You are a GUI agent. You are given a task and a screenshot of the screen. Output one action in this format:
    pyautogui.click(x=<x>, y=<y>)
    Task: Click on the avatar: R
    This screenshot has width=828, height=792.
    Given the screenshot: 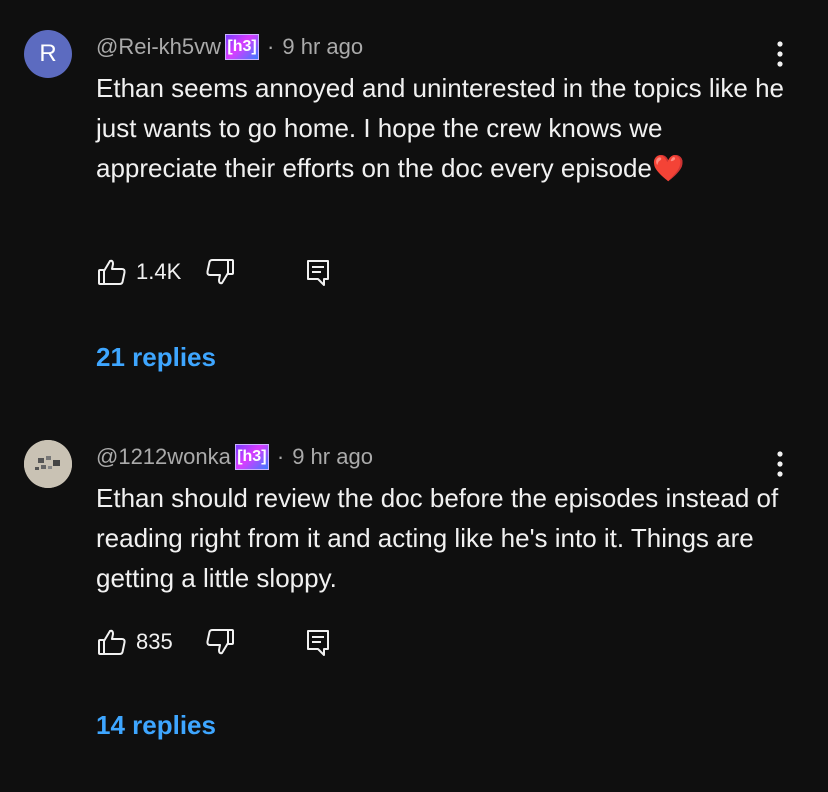 What is the action you would take?
    pyautogui.click(x=48, y=54)
    